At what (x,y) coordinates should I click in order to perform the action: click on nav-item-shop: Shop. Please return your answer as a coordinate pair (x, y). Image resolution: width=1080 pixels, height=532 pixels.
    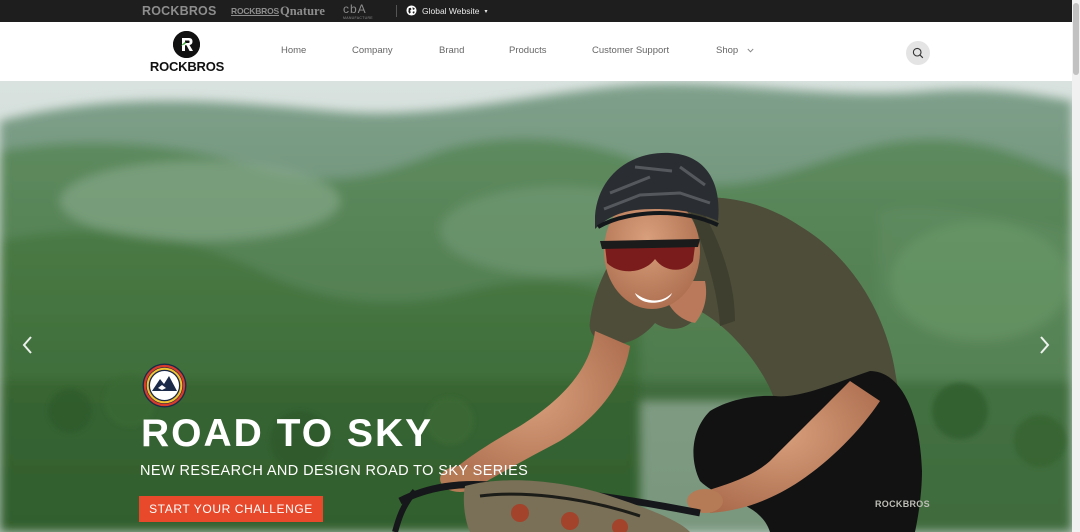
    Looking at the image, I should click on (735, 51).